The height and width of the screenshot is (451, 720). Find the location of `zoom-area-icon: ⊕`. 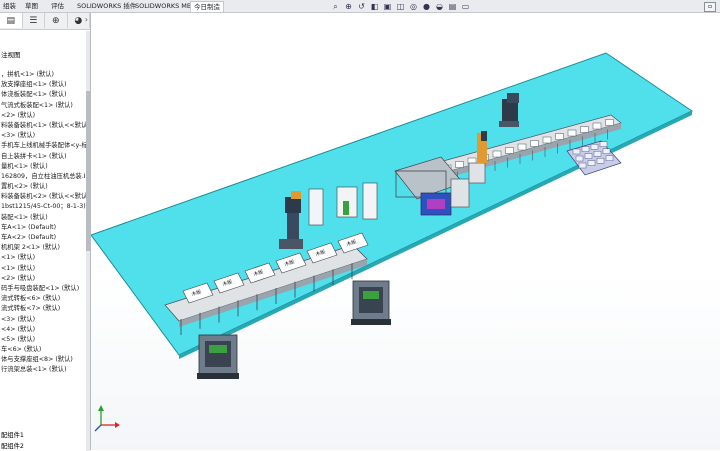

zoom-area-icon: ⊕ is located at coordinates (348, 6).